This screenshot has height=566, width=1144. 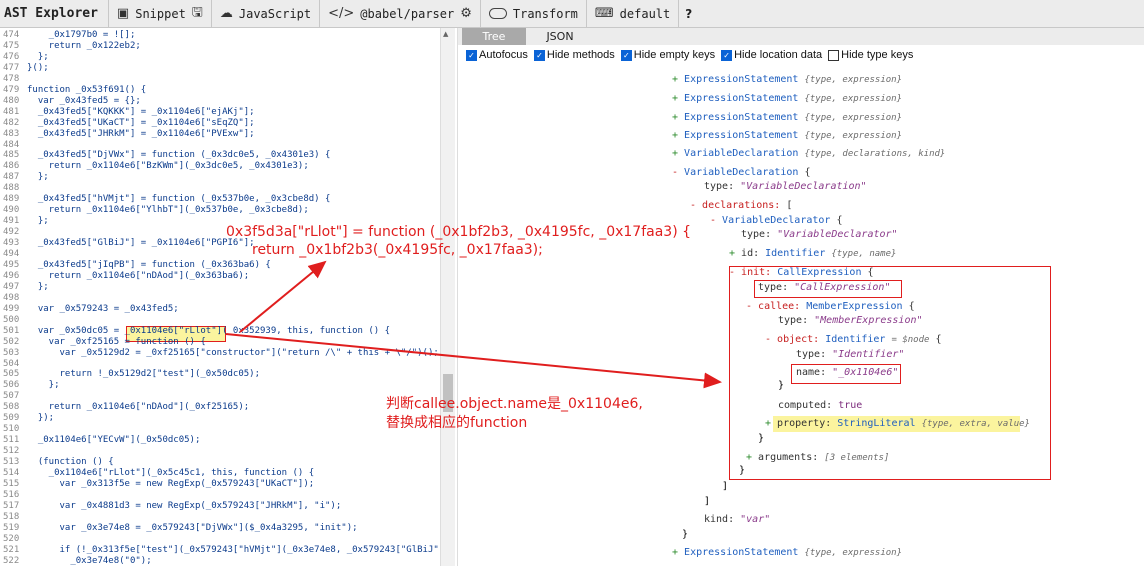 I want to click on code-line: 506 };, so click(x=30, y=385).